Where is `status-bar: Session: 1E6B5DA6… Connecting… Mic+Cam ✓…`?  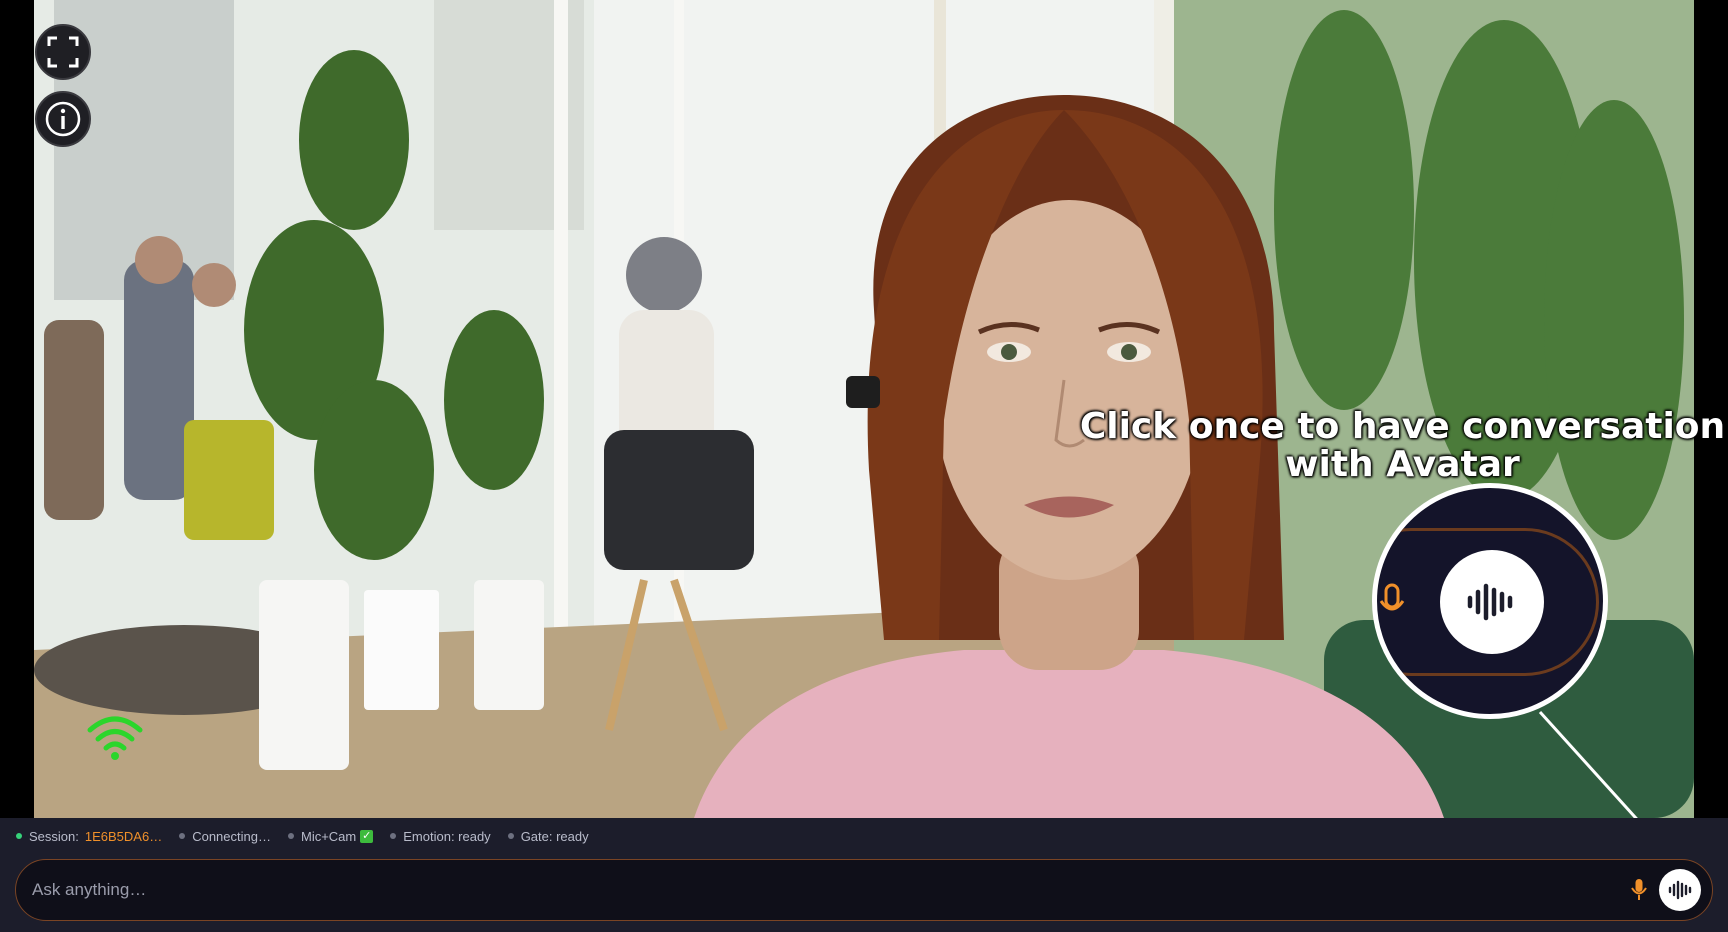
status-bar: Session: 1E6B5DA6… Connecting… Mic+Cam ✓… is located at coordinates (864, 836).